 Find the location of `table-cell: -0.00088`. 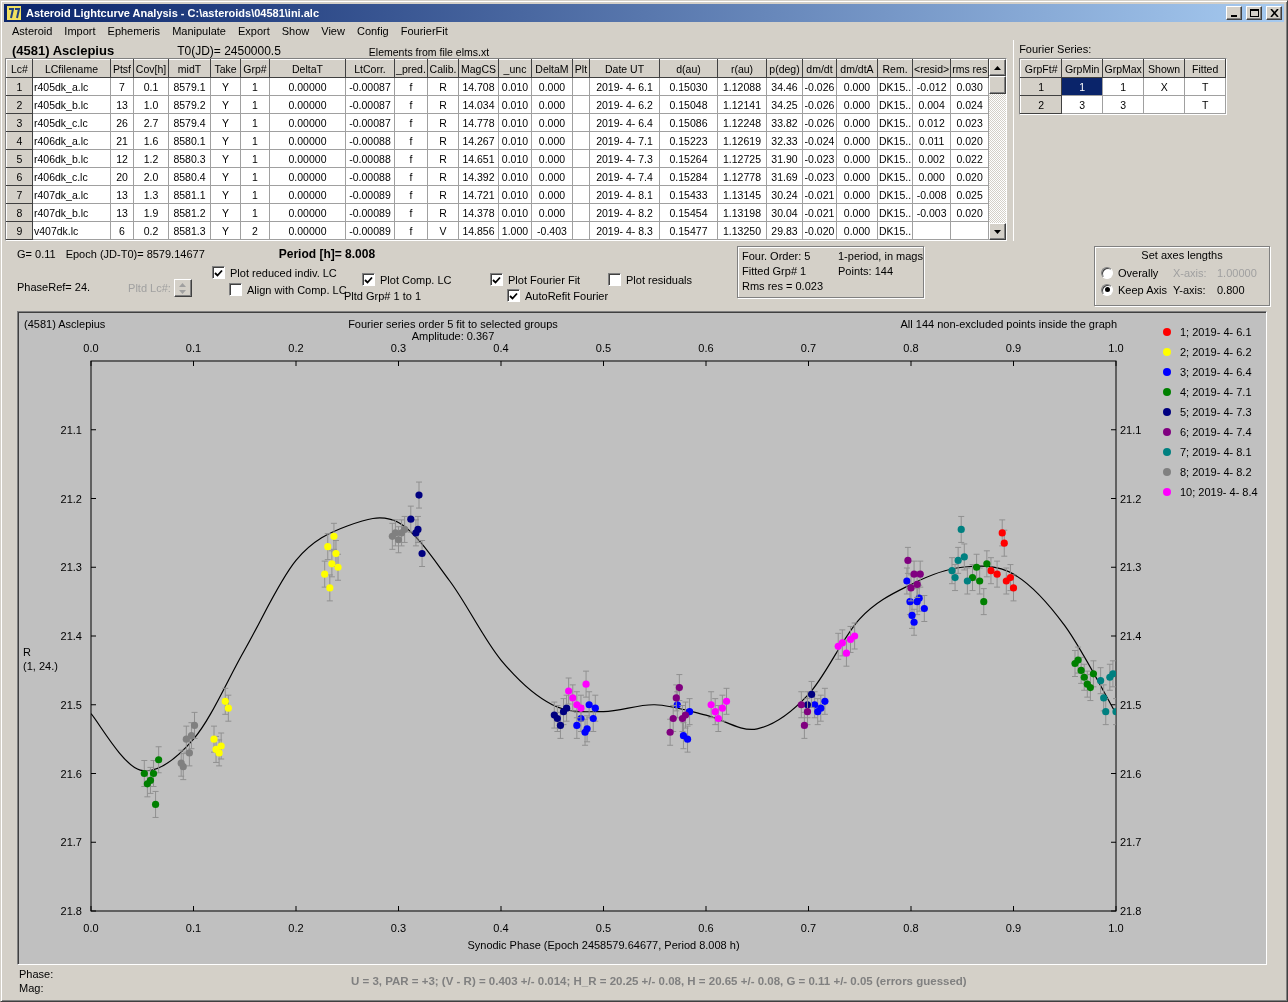

table-cell: -0.00088 is located at coordinates (370, 140).